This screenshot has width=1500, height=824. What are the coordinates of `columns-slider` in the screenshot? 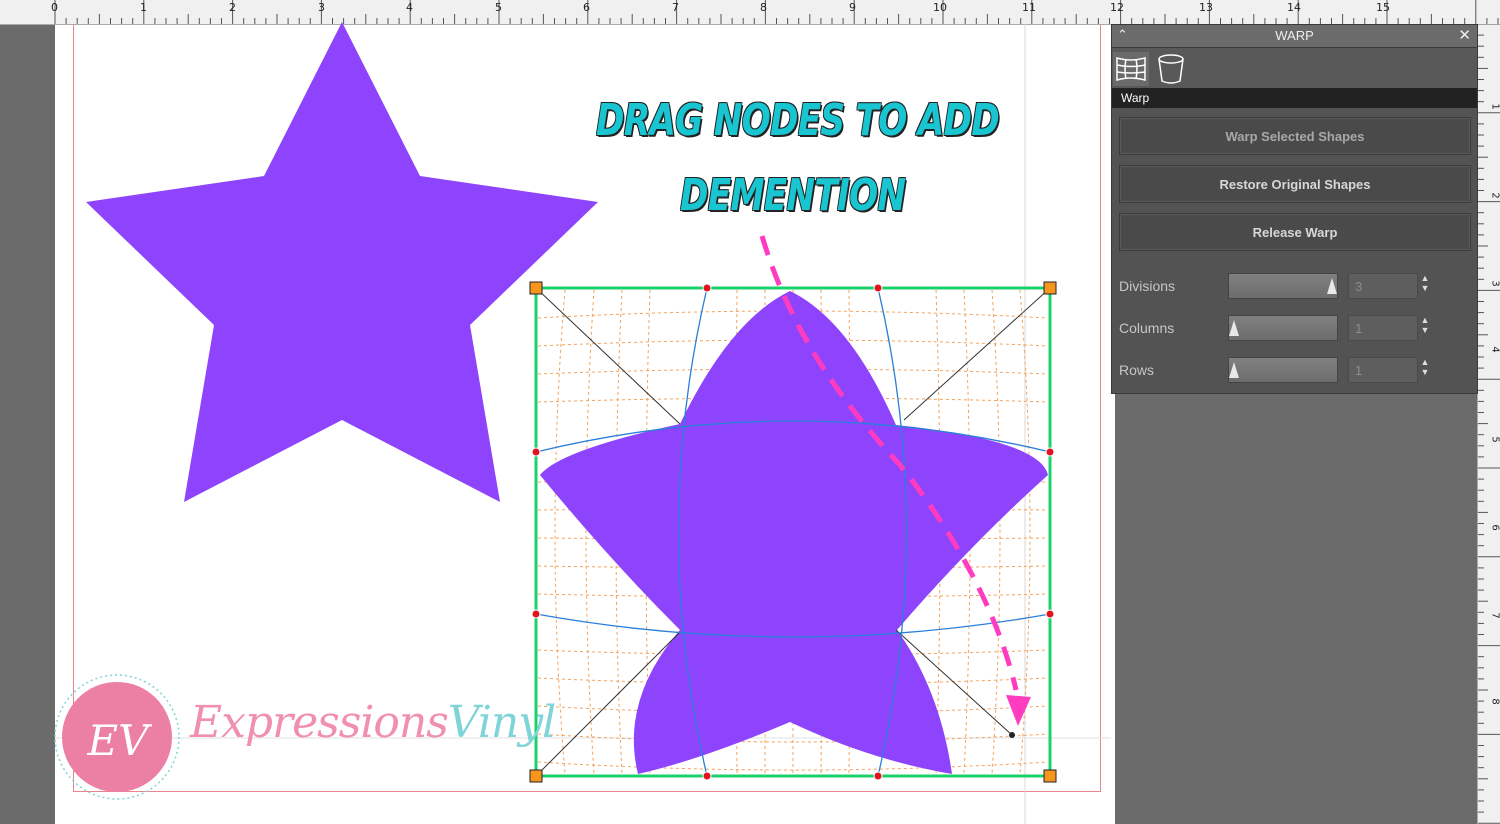 It's located at (1283, 328).